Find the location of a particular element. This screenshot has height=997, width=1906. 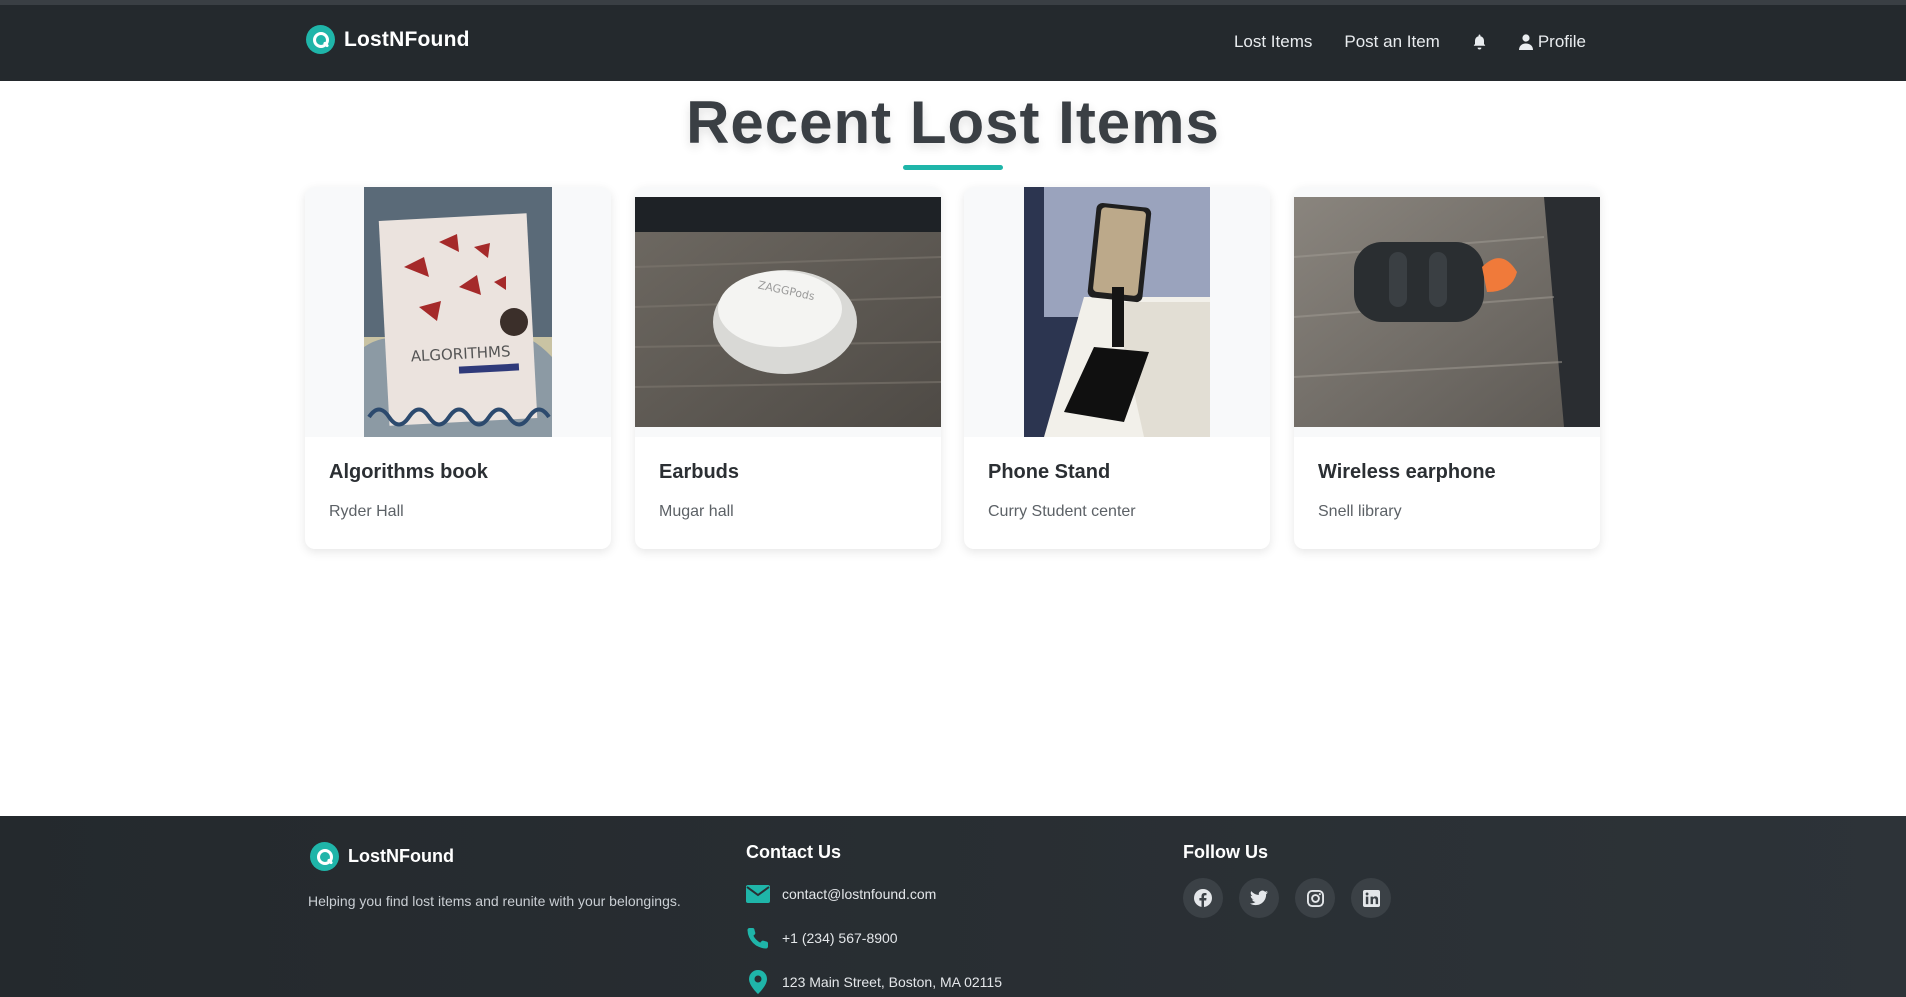

card-title: Algorithms book is located at coordinates (408, 472).